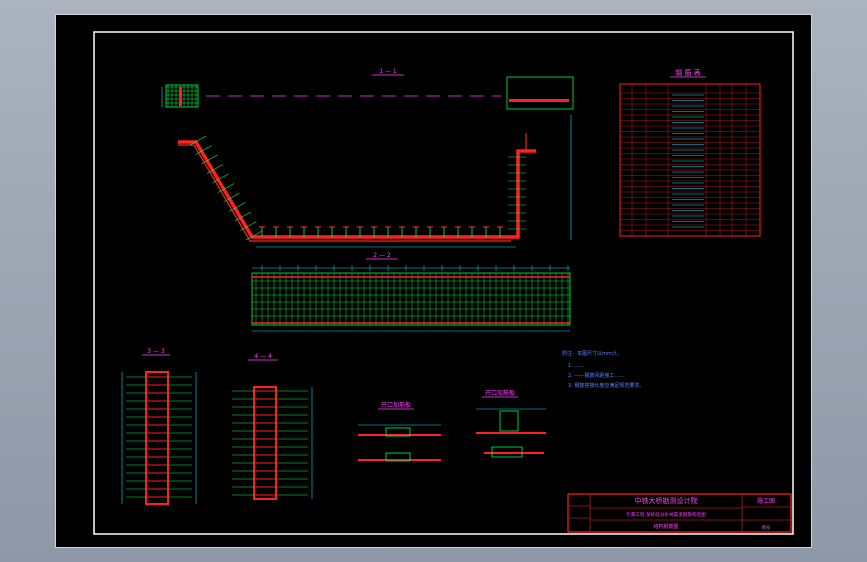 This screenshot has width=867, height=562. What do you see at coordinates (666, 514) in the screenshot?
I see `title-block-project: 引黄工程 某标段分水闸渠道钢筋构造图` at bounding box center [666, 514].